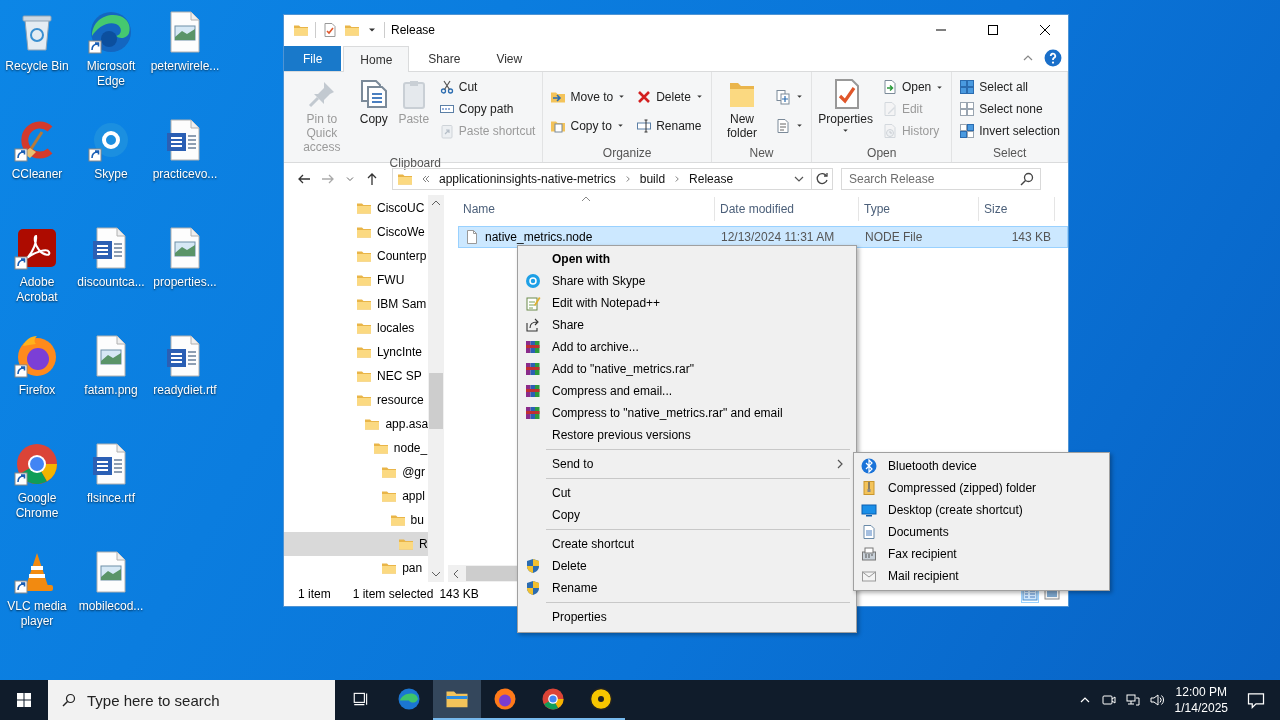 The width and height of the screenshot is (1280, 720). What do you see at coordinates (436, 388) in the screenshot?
I see `scroll-bar` at bounding box center [436, 388].